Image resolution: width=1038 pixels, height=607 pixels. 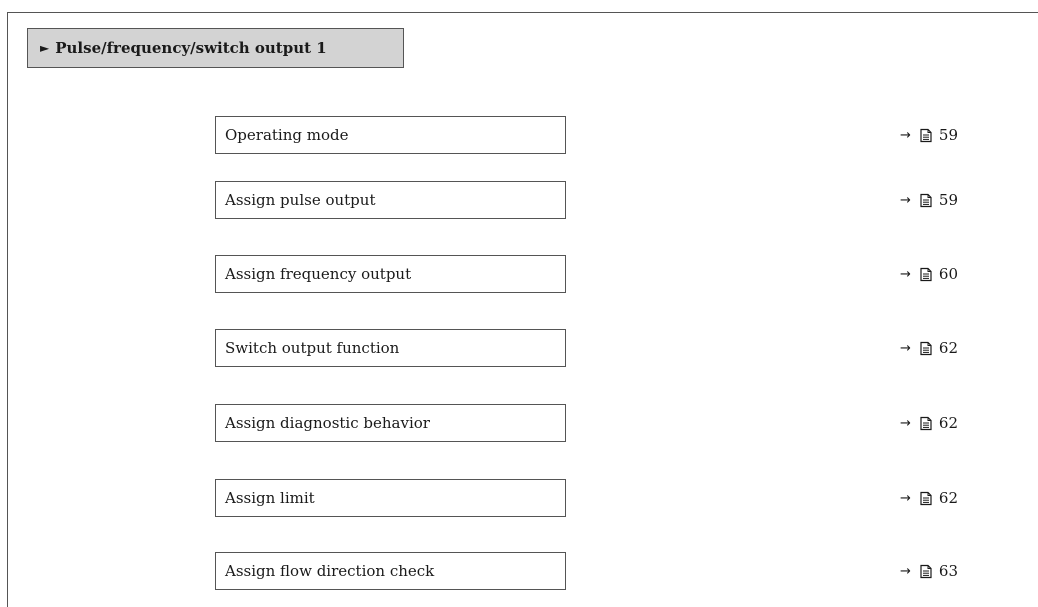 I want to click on page-number: 60, so click(x=948, y=274).